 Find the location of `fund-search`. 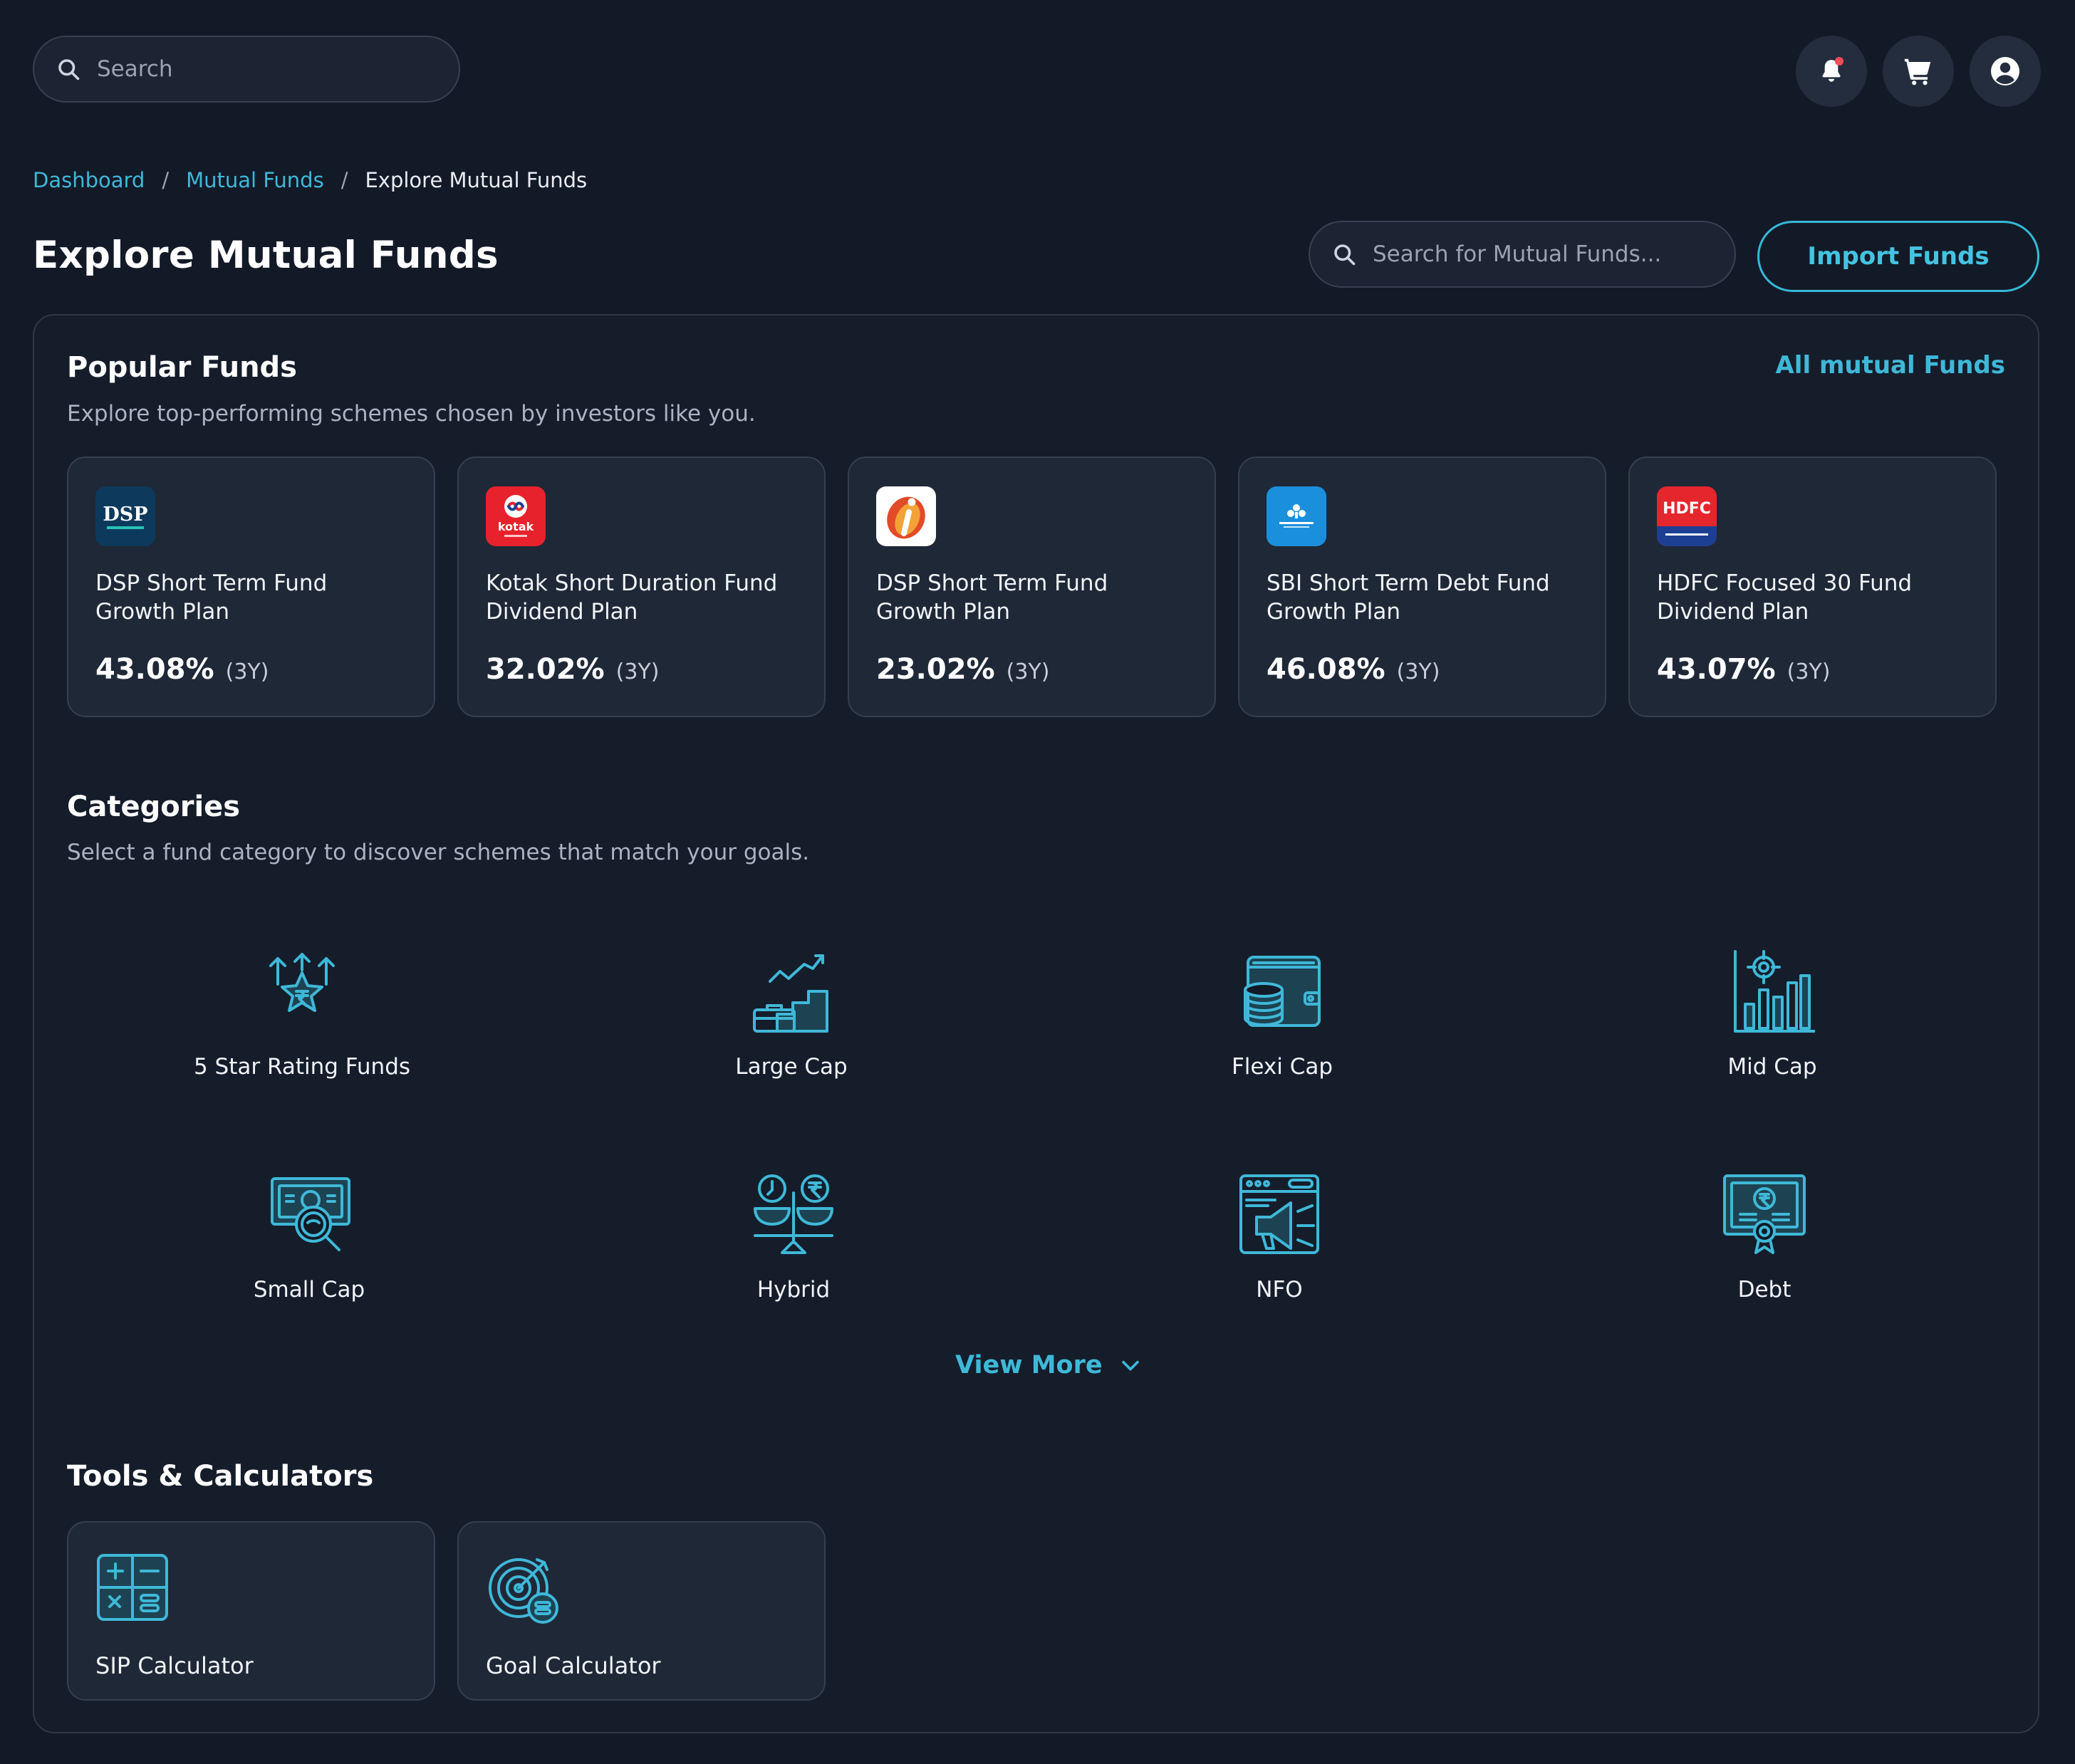

fund-search is located at coordinates (1522, 254).